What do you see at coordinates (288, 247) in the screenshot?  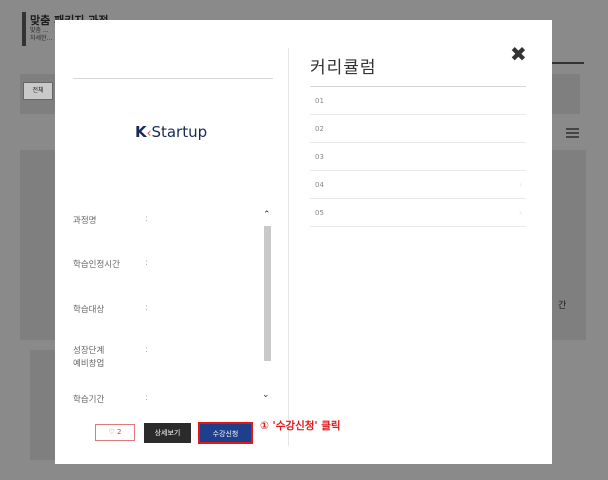 I see `column-divider` at bounding box center [288, 247].